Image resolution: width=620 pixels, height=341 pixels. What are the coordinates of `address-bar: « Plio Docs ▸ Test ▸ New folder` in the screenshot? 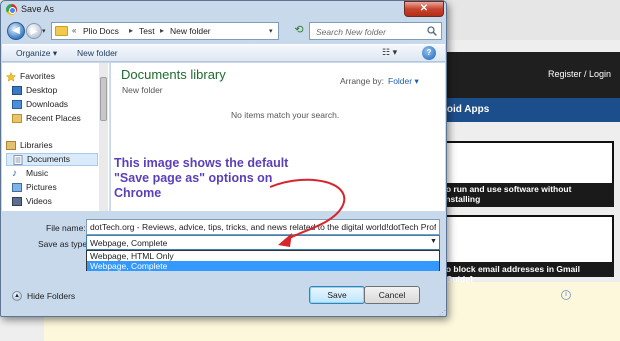 It's located at (165, 31).